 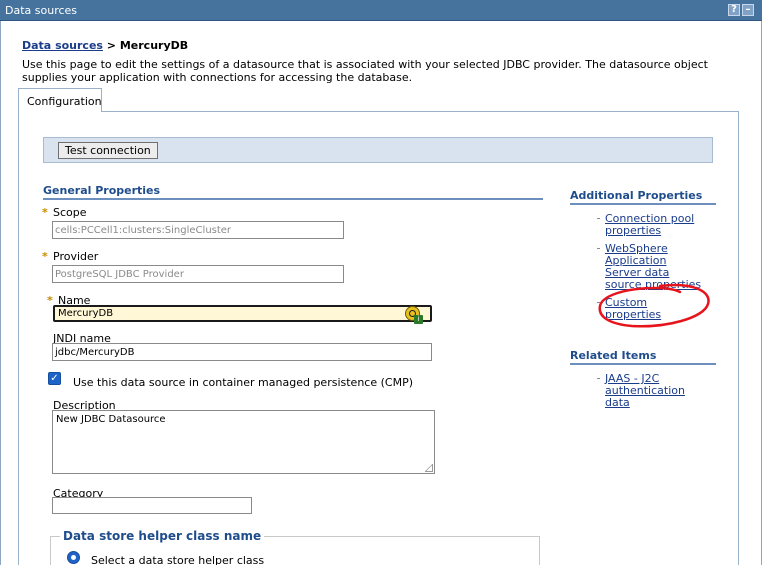 What do you see at coordinates (54, 378) in the screenshot?
I see `cmp-checkbox: ✓` at bounding box center [54, 378].